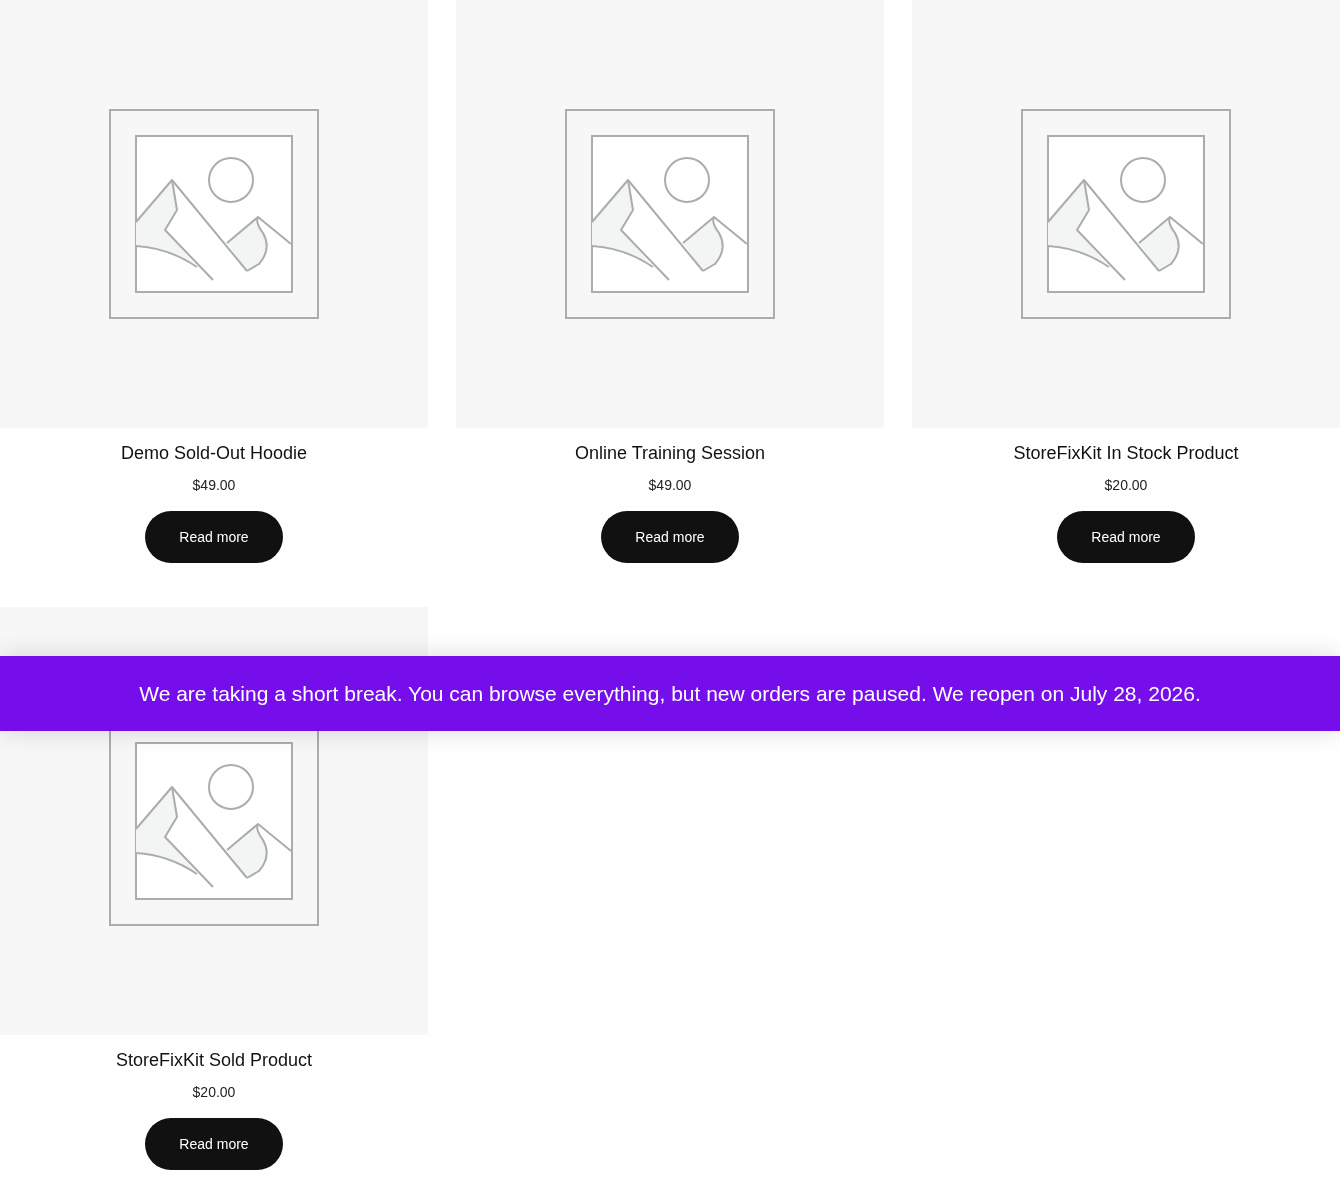 This screenshot has height=1190, width=1340. I want to click on store-notice-banner: We are taking a short break. You can browse everything, but new orders are paused. We reopen on July 28, 2026., so click(670, 693).